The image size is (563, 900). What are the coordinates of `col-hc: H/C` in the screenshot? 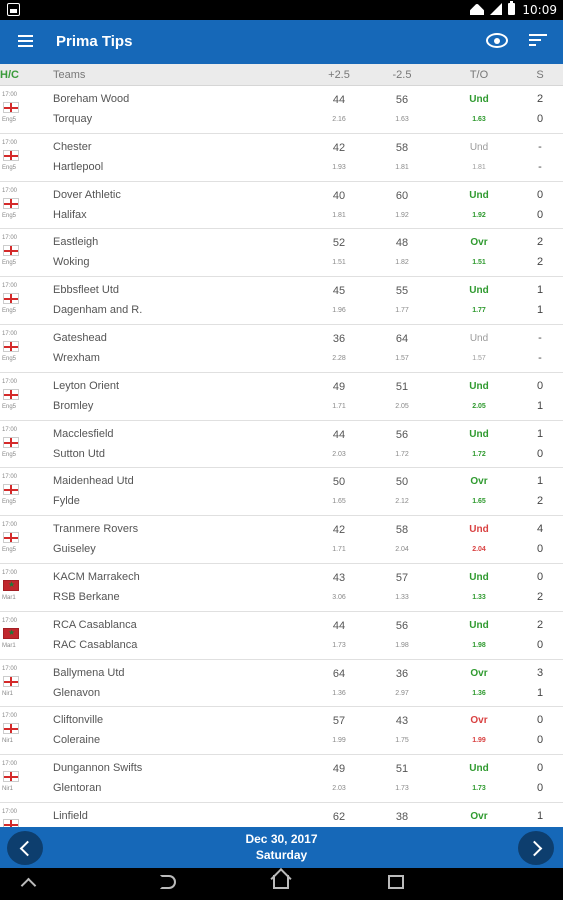 It's located at (9, 75).